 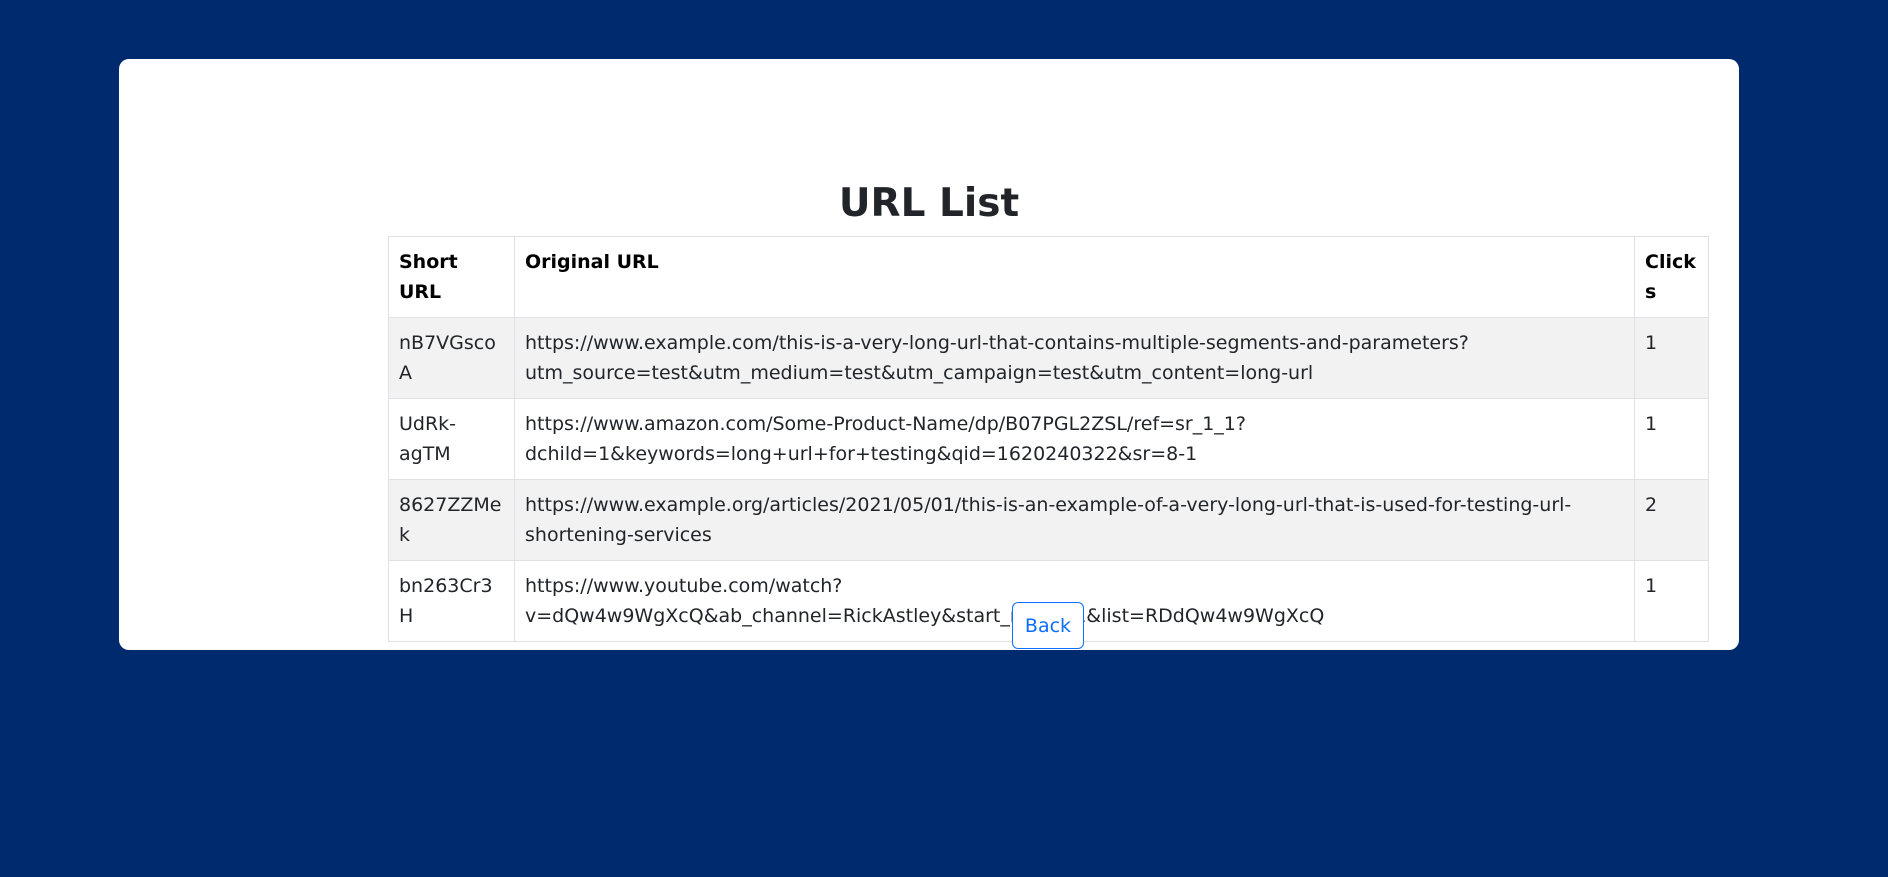 I want to click on table-header-row: Short URL Original URL Clicks, so click(x=1048, y=277).